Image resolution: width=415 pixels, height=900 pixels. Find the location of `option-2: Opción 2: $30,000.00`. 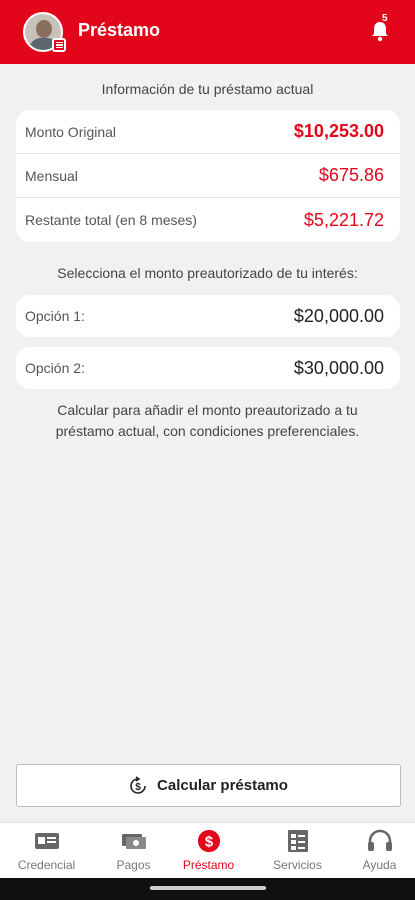

option-2: Opción 2: $30,000.00 is located at coordinates (208, 368).